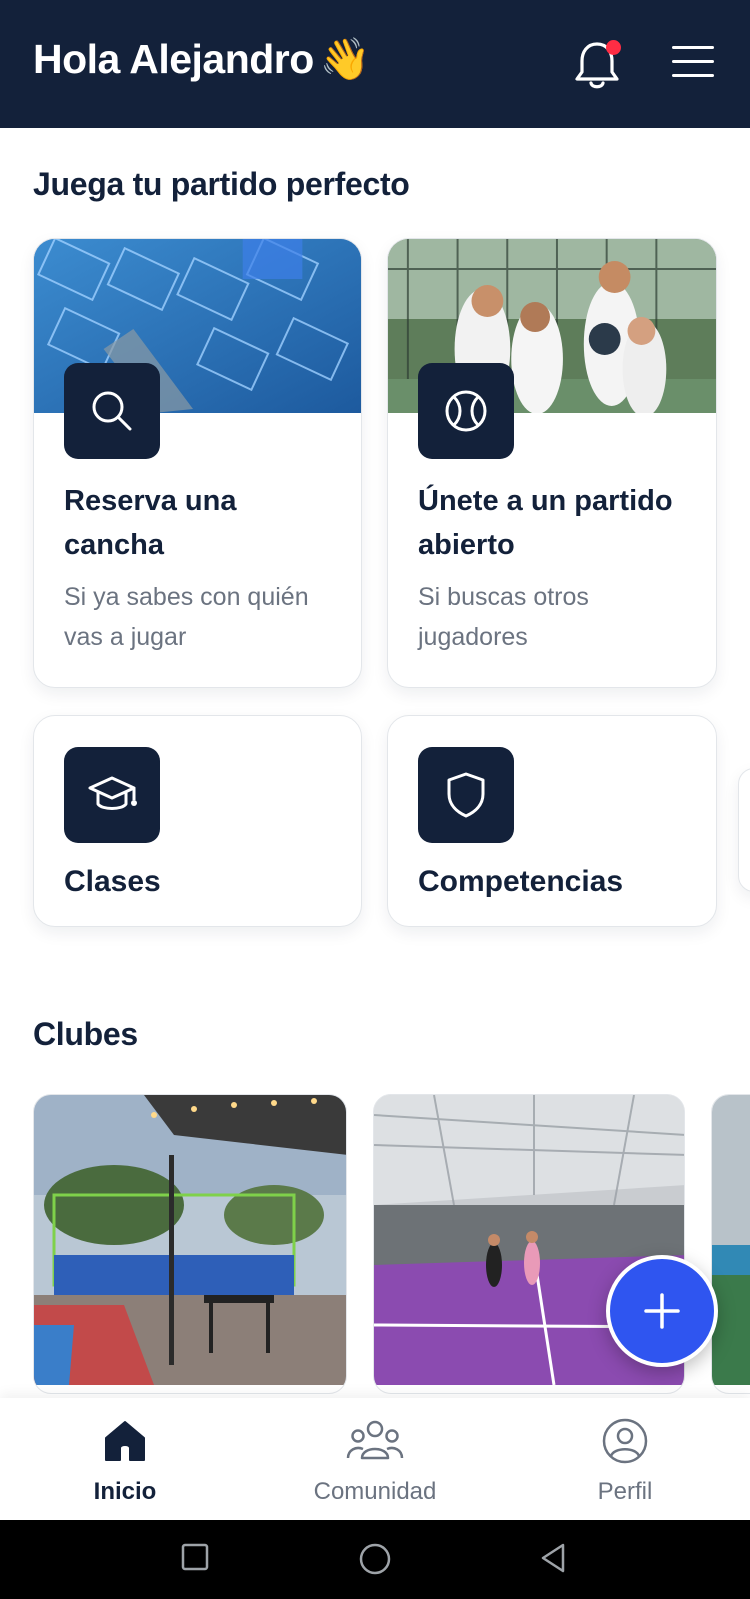 This screenshot has width=750, height=1599. Describe the element at coordinates (375, 1440) in the screenshot. I see `community-icon` at that location.